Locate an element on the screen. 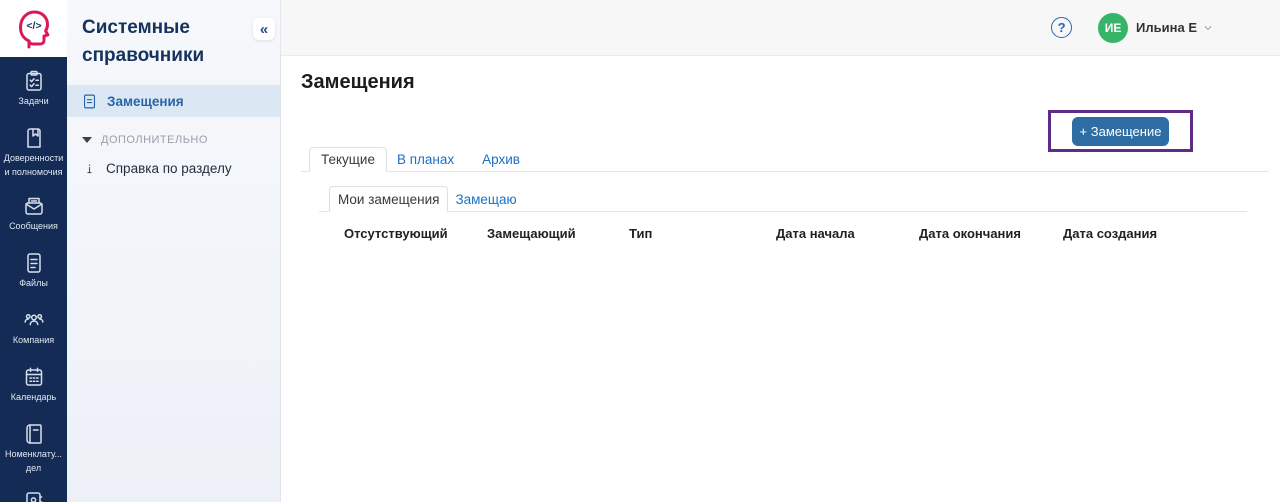  tasks-icon is located at coordinates (33, 80).